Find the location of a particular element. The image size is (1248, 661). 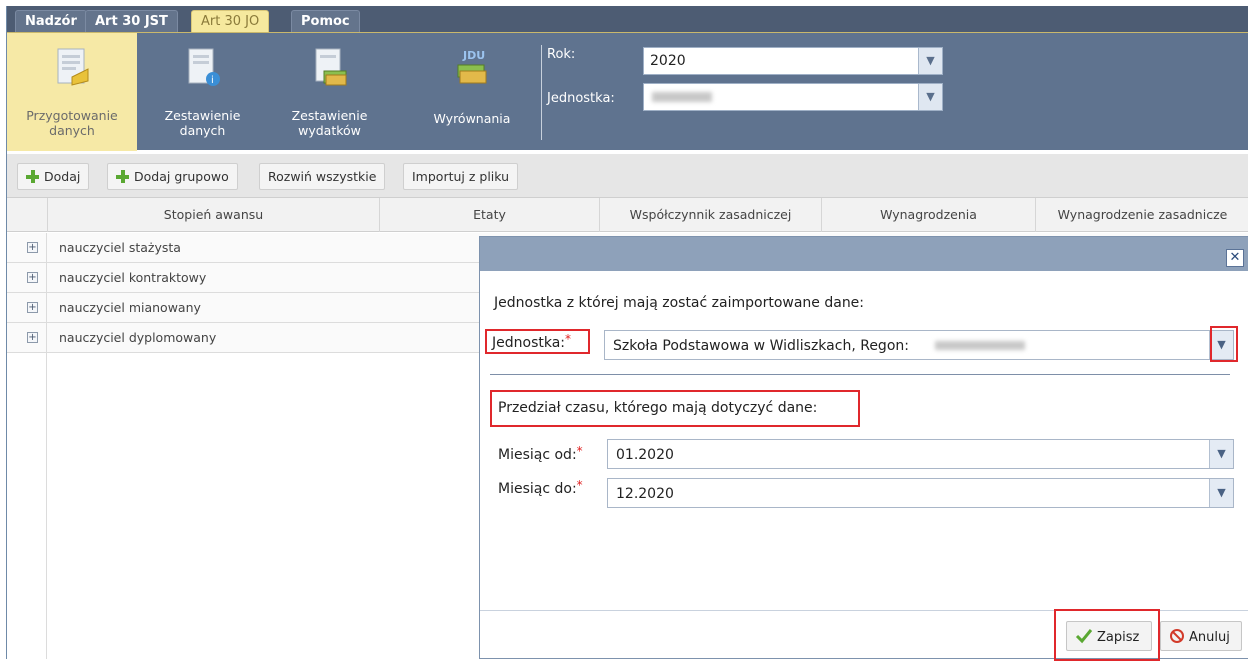

wyrownania-label: Wyrównania is located at coordinates (472, 118).